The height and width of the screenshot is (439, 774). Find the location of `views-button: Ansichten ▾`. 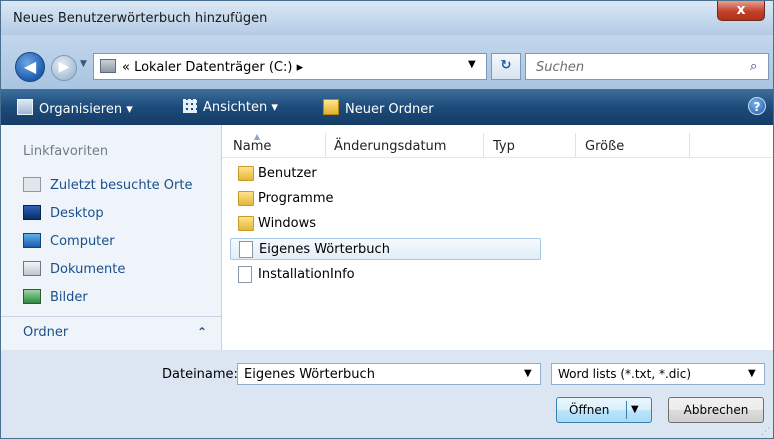

views-button: Ansichten ▾ is located at coordinates (230, 107).